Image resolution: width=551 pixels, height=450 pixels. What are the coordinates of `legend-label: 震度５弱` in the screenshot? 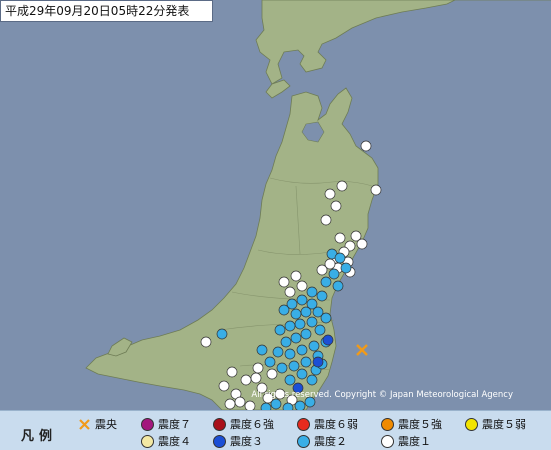 It's located at (504, 424).